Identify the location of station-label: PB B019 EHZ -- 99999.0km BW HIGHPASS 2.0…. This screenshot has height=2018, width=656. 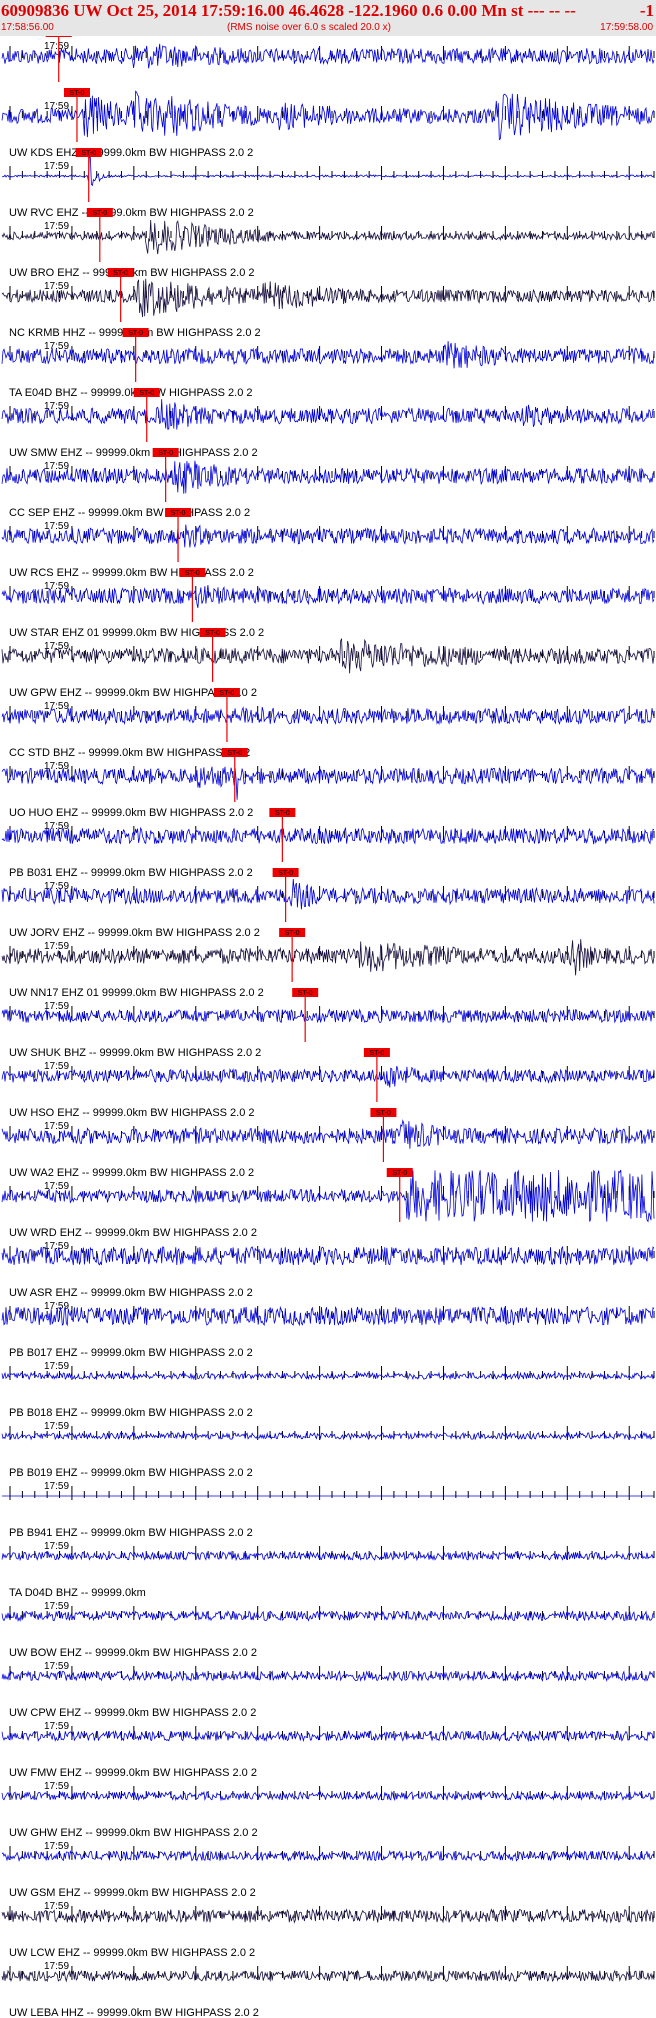
(131, 1473).